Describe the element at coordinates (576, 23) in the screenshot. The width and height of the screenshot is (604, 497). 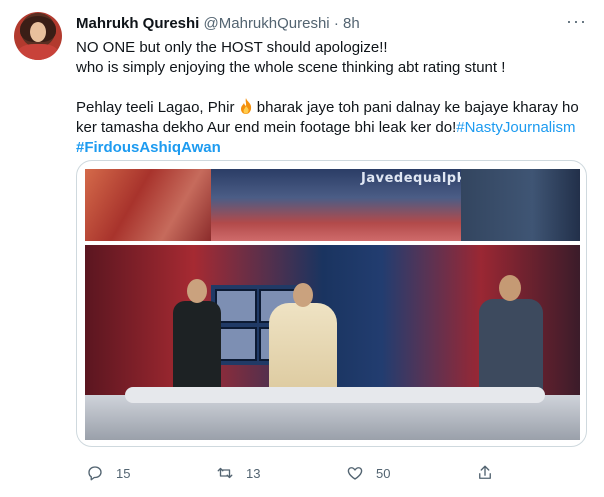
I see `more-options-icon: ···` at that location.